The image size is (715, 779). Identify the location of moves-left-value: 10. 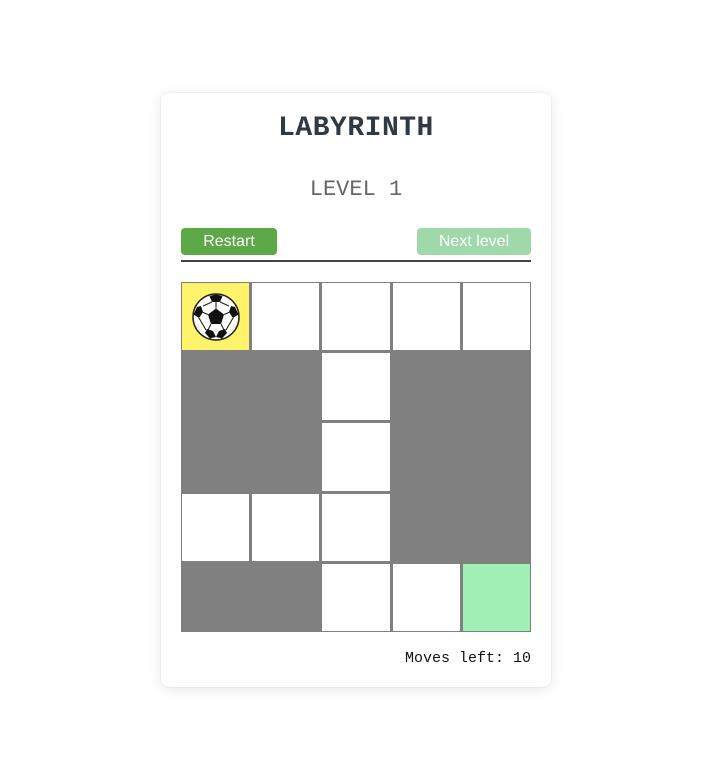
(521, 658).